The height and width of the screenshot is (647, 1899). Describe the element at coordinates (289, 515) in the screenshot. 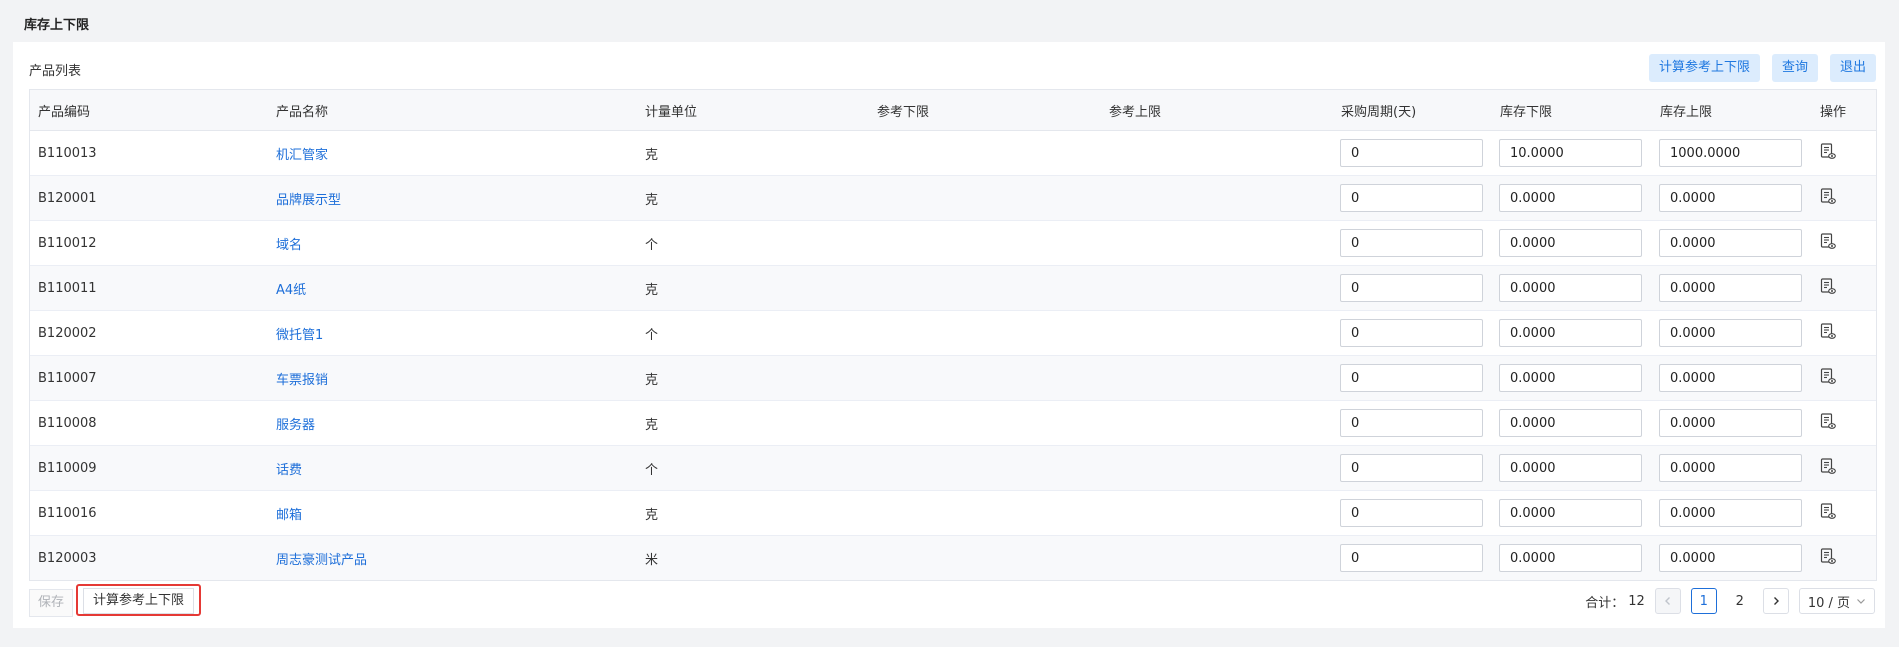

I see `product-name-link: 邮箱` at that location.